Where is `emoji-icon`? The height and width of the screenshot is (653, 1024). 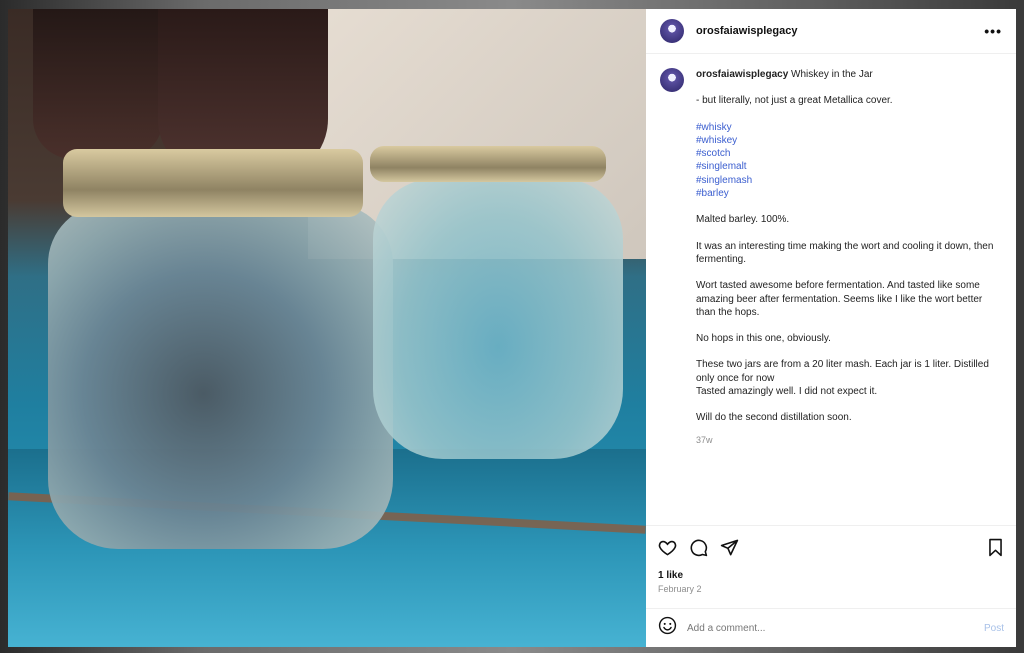 emoji-icon is located at coordinates (667, 628).